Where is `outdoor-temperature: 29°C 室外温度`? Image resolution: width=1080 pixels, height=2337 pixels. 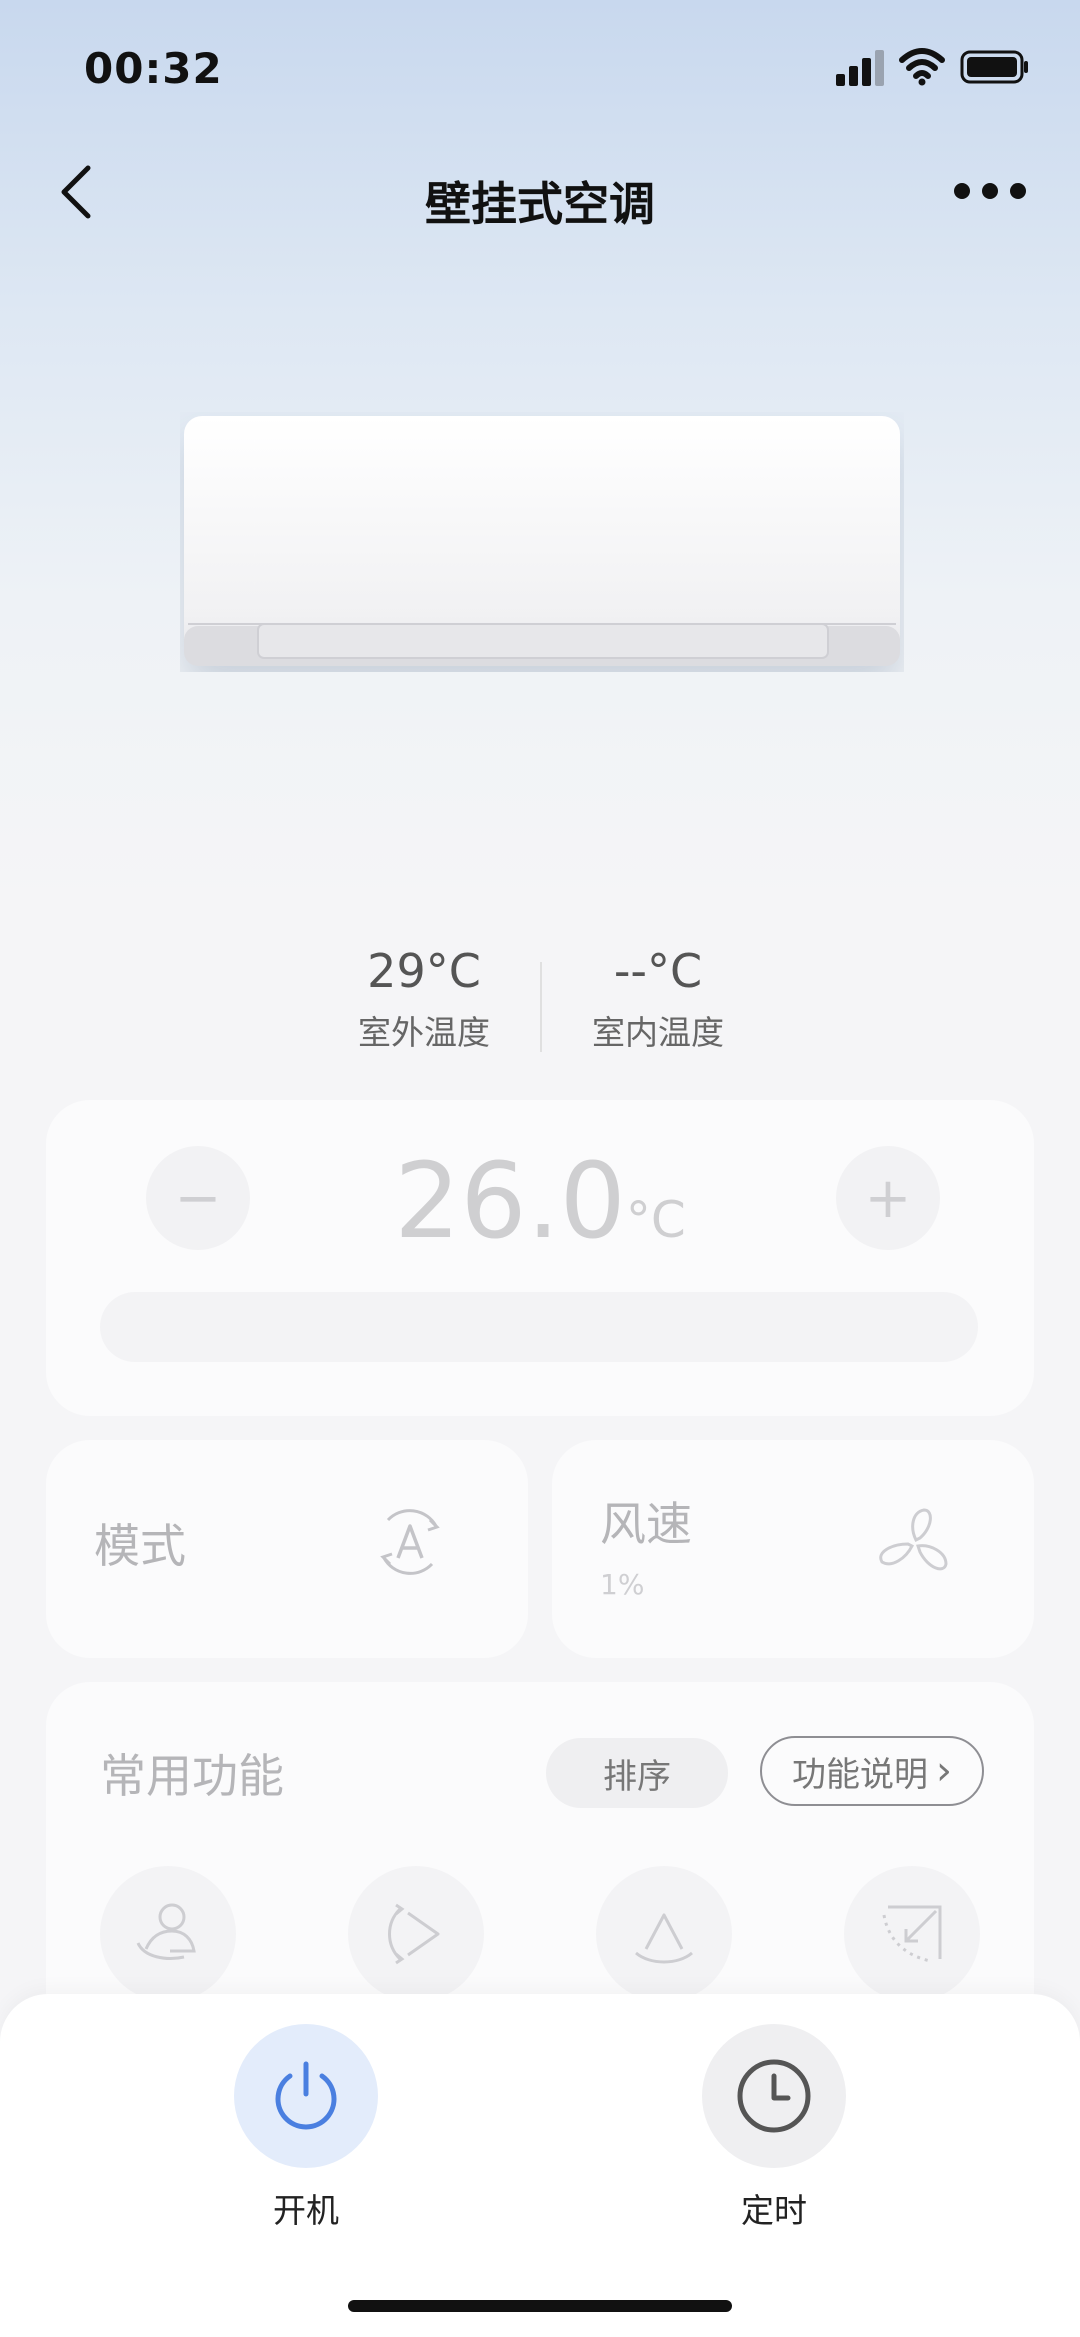 outdoor-temperature: 29°C 室外温度 is located at coordinates (424, 999).